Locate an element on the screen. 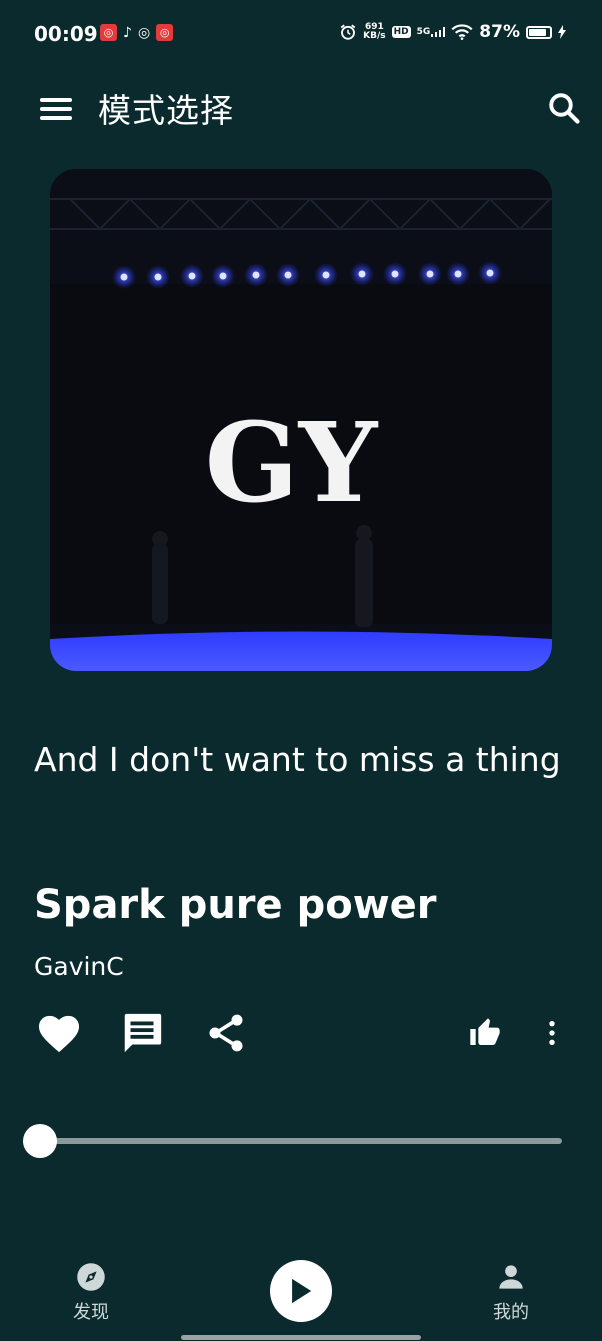 This screenshot has height=1341, width=602. comment-button is located at coordinates (142, 1033).